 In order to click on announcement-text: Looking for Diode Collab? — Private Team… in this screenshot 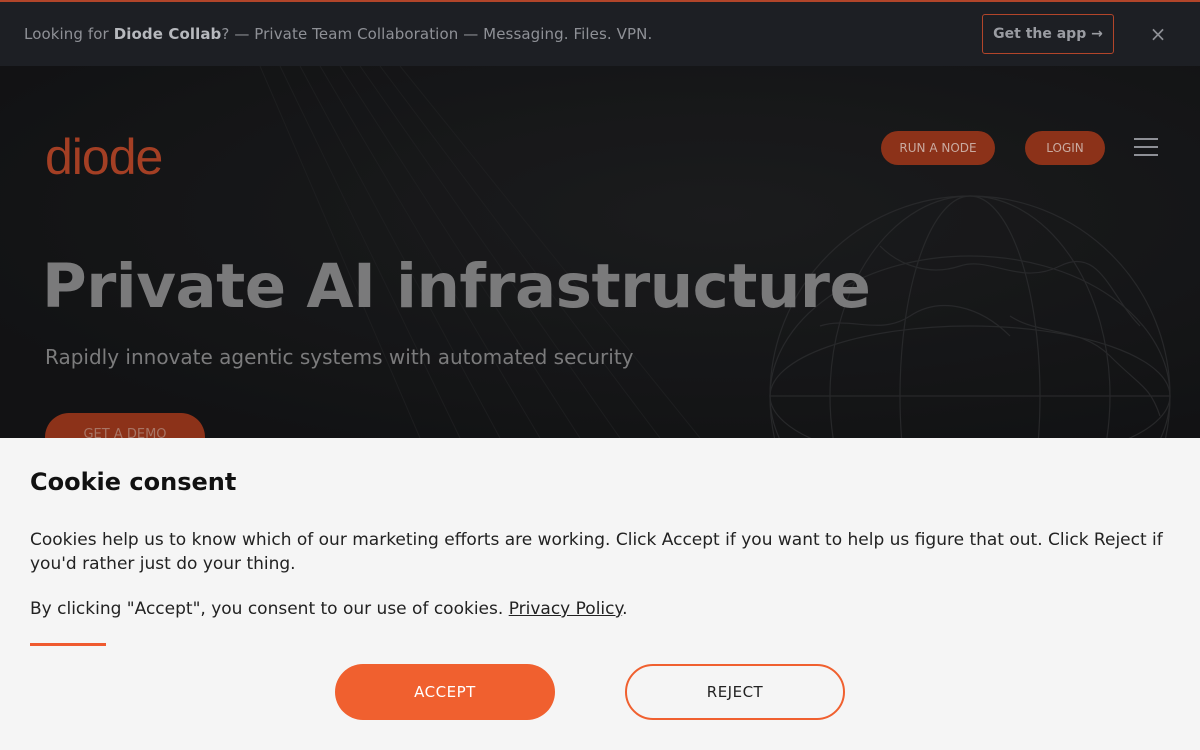, I will do `click(338, 34)`.